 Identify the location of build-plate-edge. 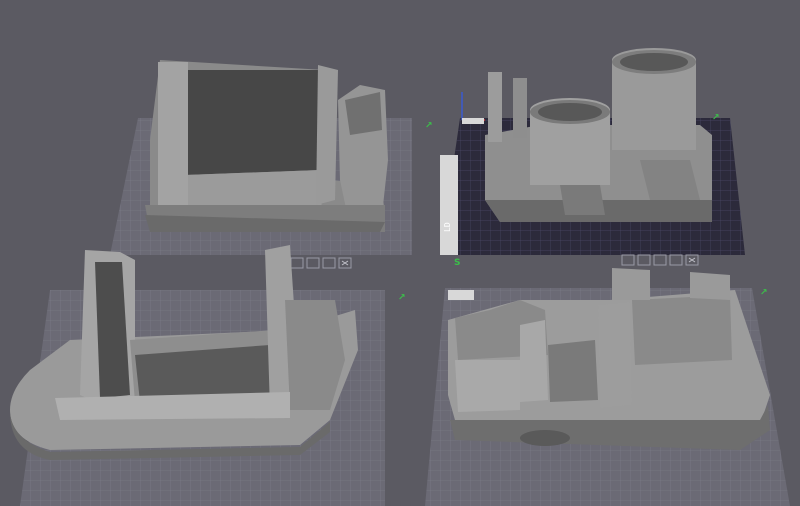
(449, 205).